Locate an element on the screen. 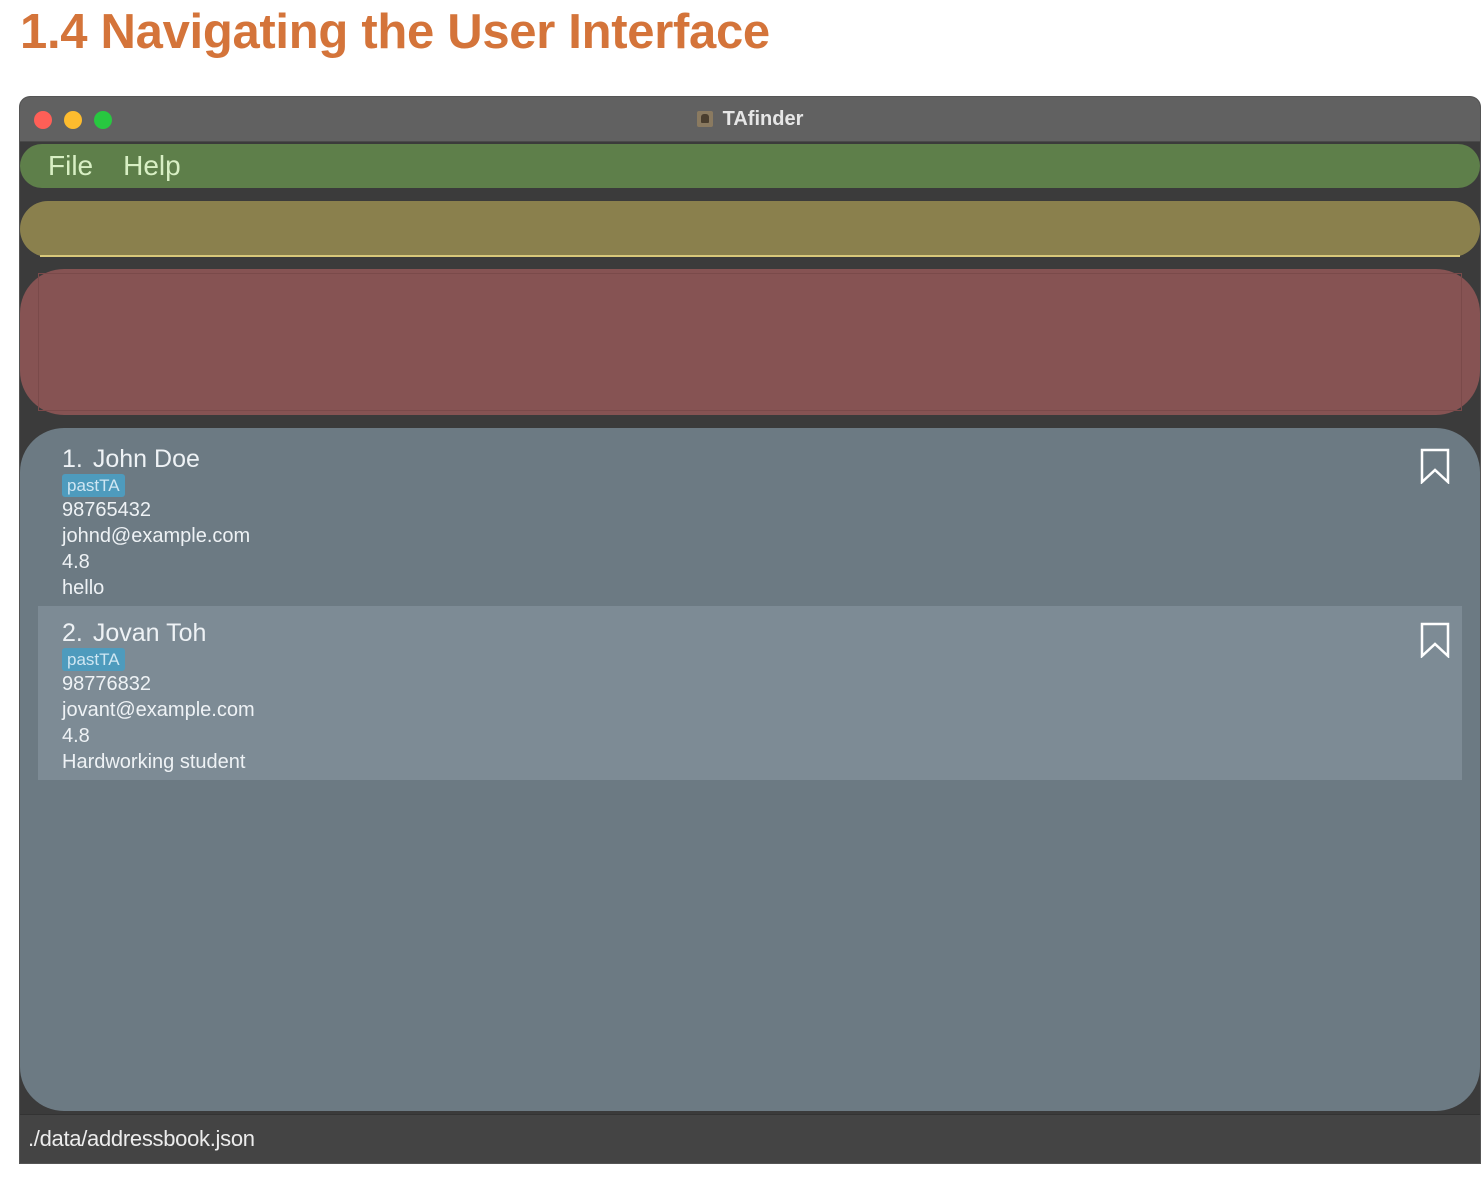  command-box is located at coordinates (750, 229).